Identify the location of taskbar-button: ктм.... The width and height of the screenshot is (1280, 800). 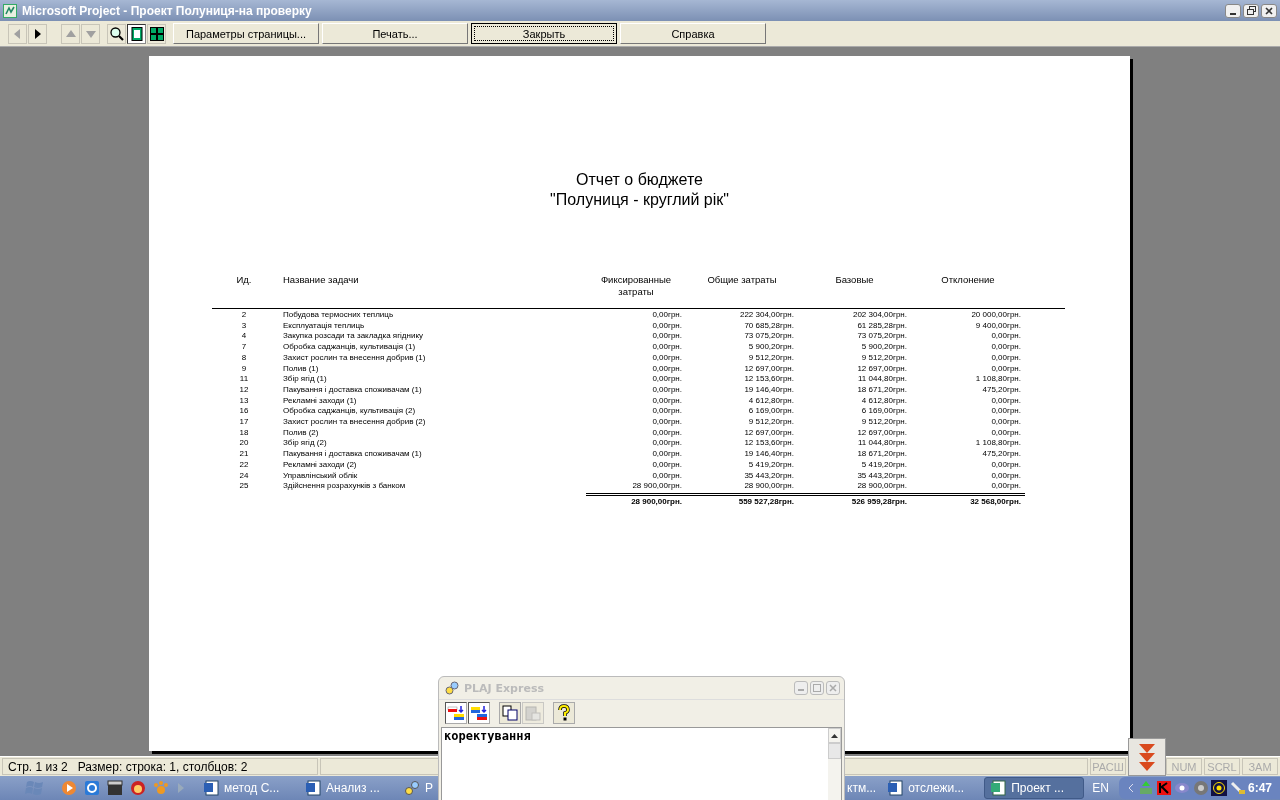
(862, 788).